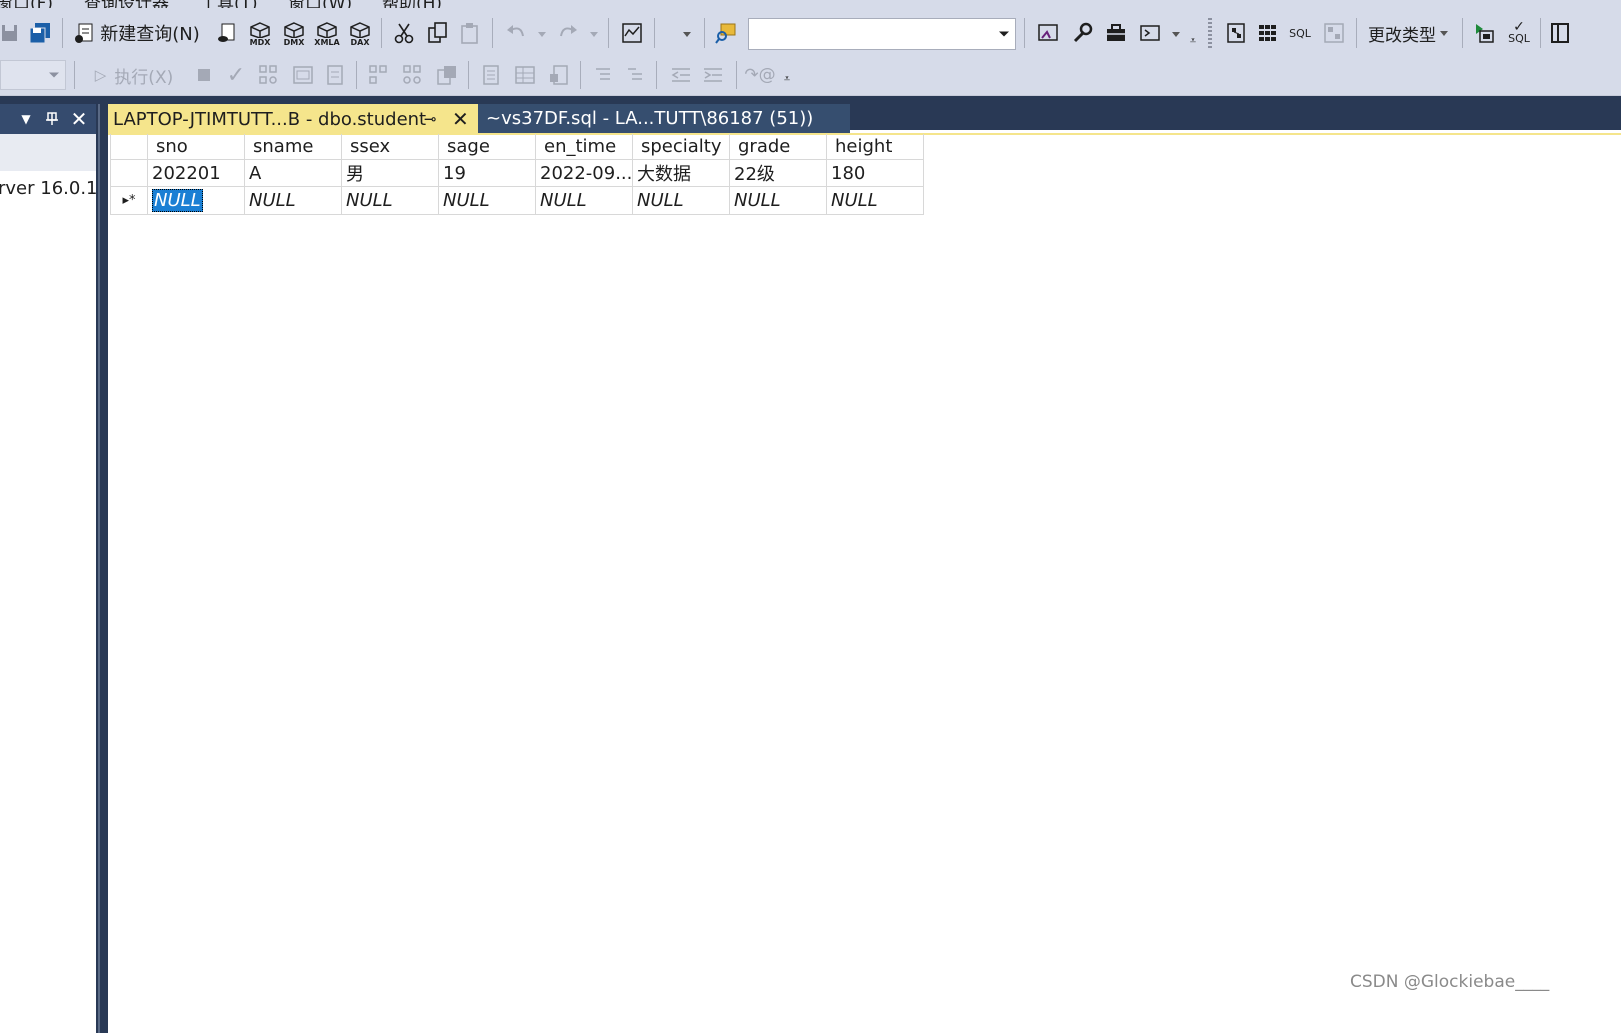 This screenshot has height=1033, width=1621. I want to click on comment-out-icon, so click(603, 75).